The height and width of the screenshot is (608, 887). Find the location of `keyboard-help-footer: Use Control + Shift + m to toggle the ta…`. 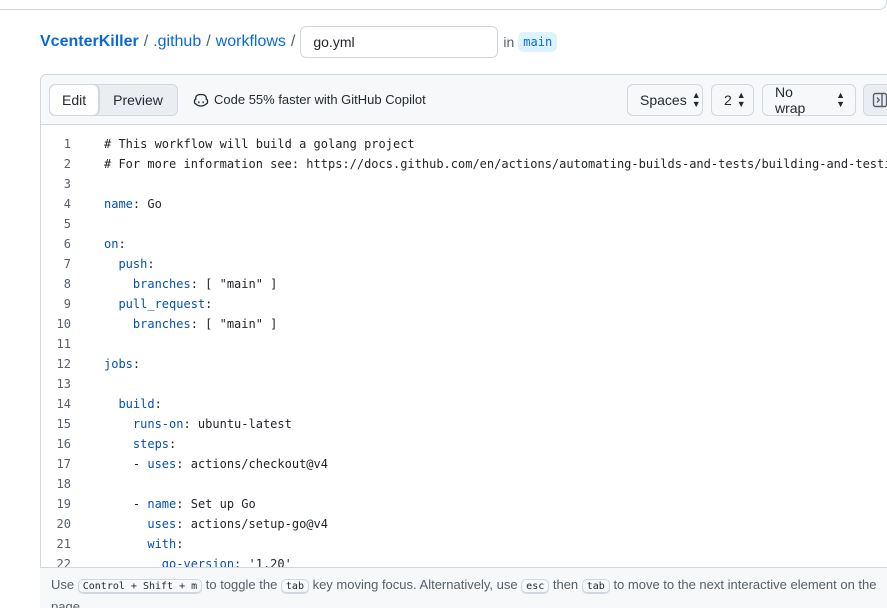

keyboard-help-footer: Use Control + Shift + m to toggle the ta… is located at coordinates (463, 587).